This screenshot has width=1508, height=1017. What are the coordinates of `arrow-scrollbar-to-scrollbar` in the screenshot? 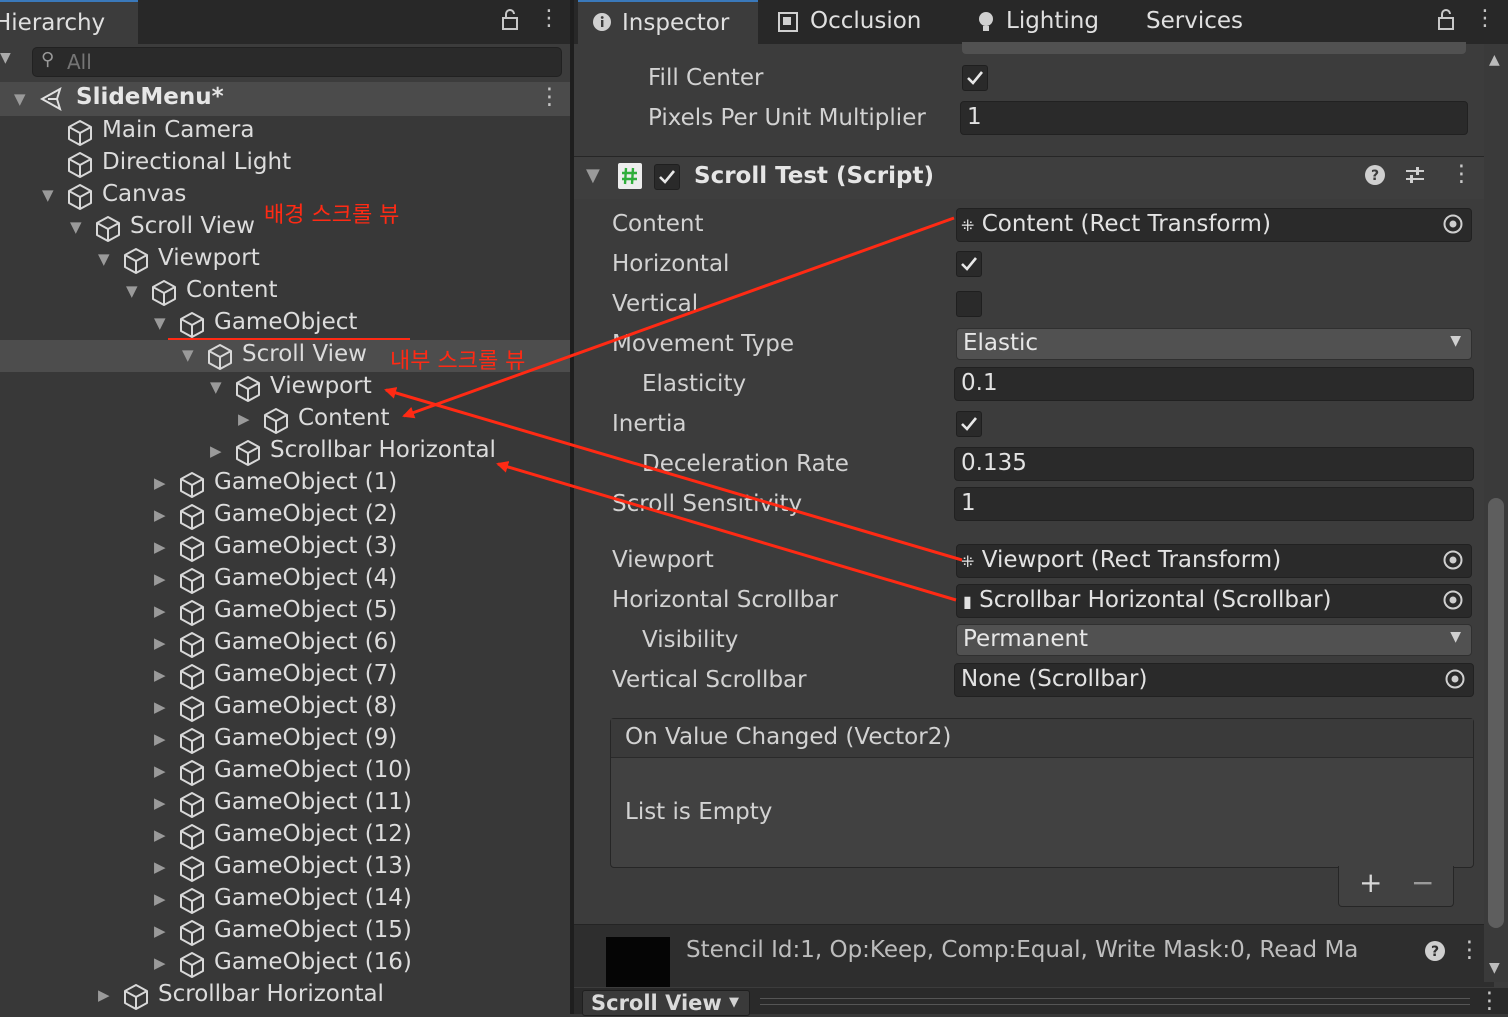 It's located at (726, 531).